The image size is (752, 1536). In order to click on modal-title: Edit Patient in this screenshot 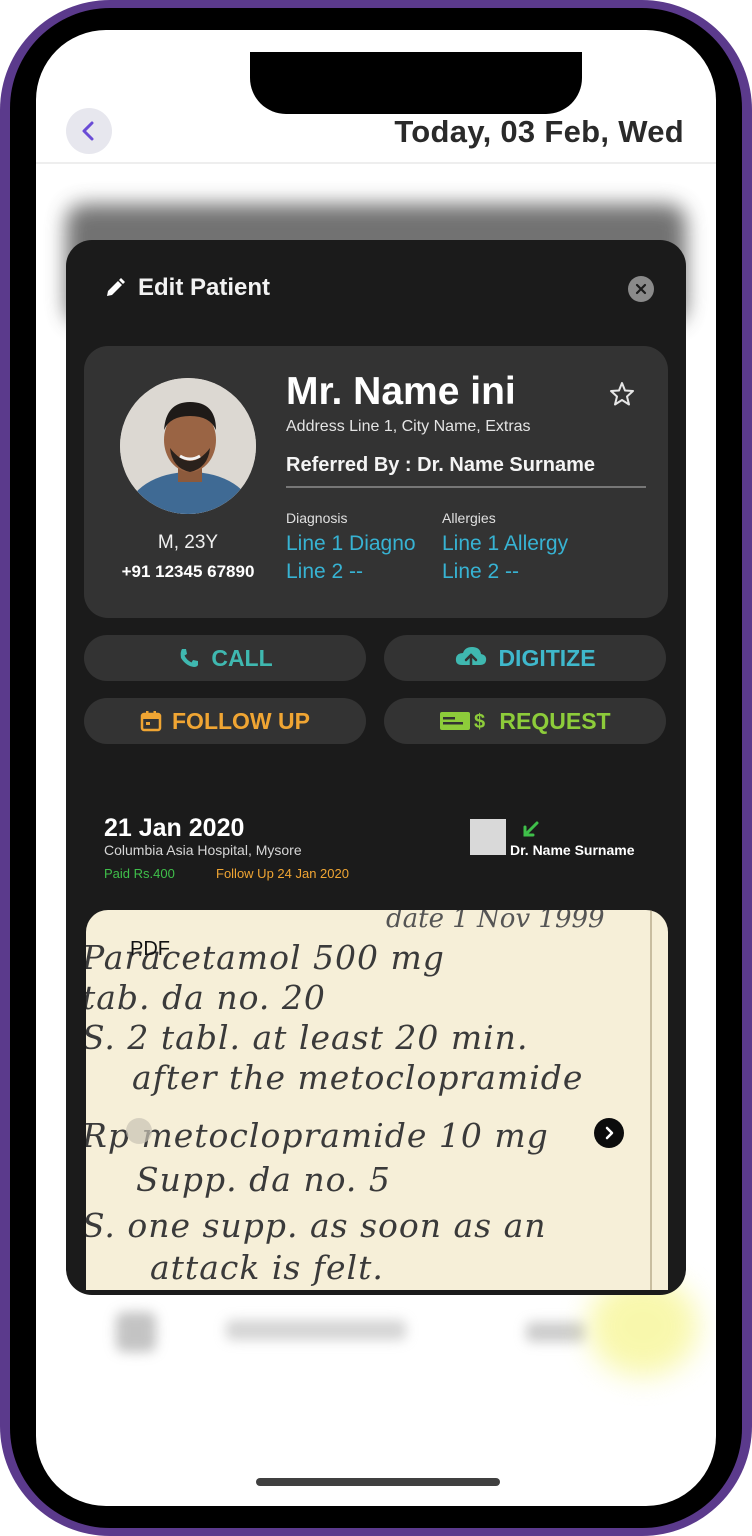, I will do `click(204, 287)`.